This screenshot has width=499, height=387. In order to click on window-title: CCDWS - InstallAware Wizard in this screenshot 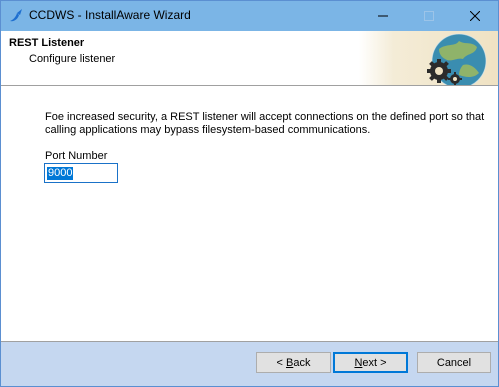, I will do `click(110, 15)`.